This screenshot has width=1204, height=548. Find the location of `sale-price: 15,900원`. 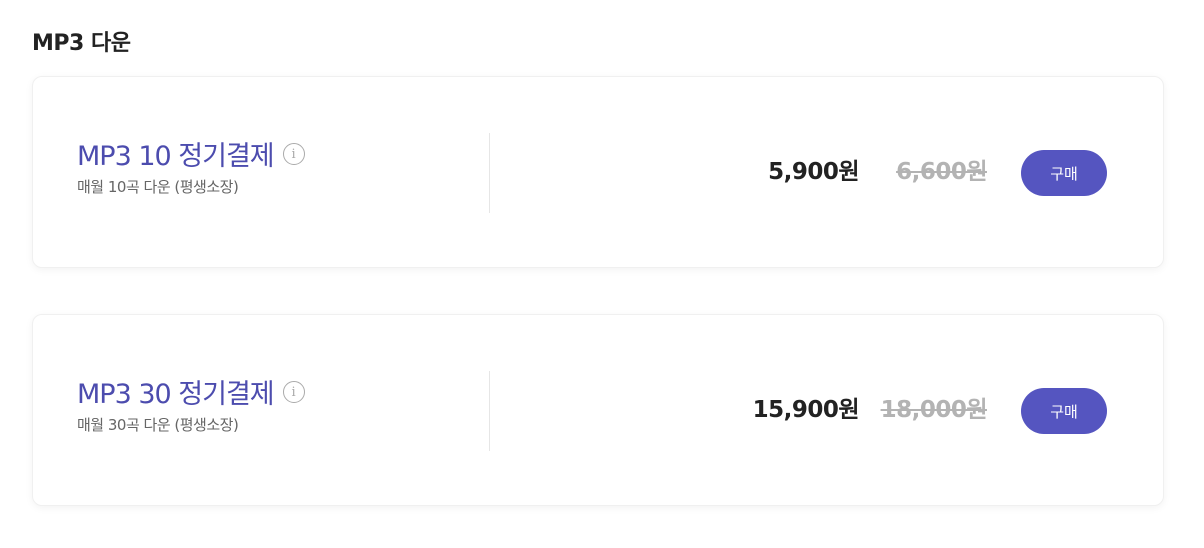

sale-price: 15,900원 is located at coordinates (806, 410).